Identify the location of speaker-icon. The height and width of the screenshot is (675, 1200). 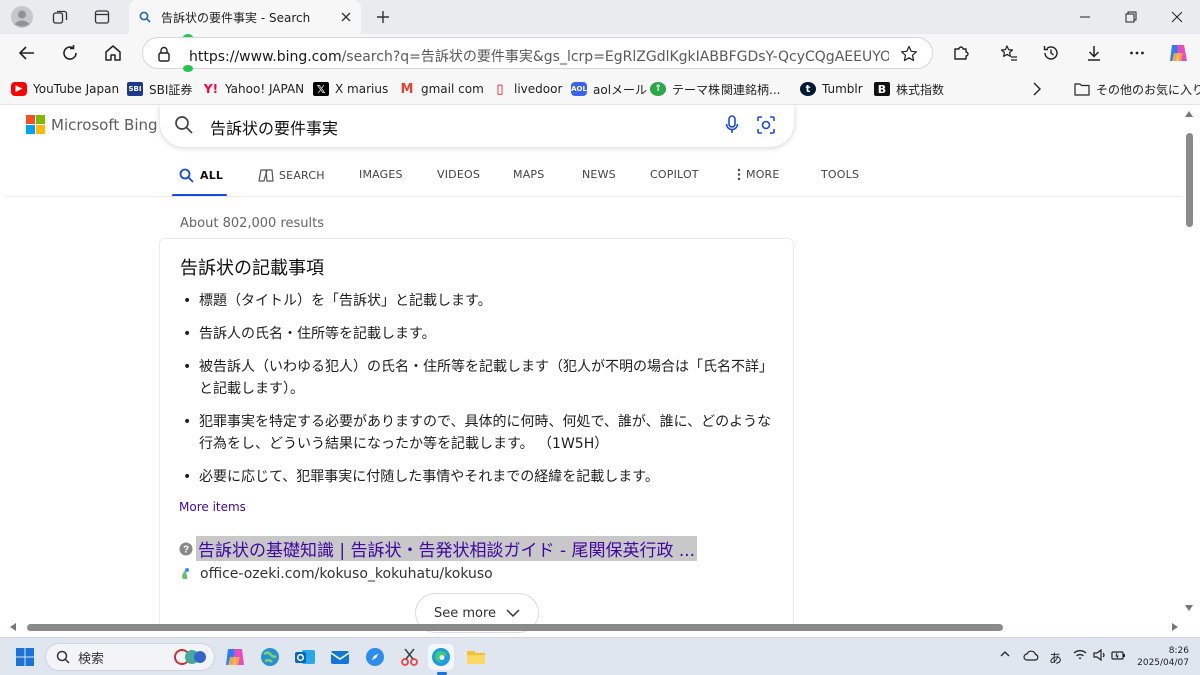
(1100, 655).